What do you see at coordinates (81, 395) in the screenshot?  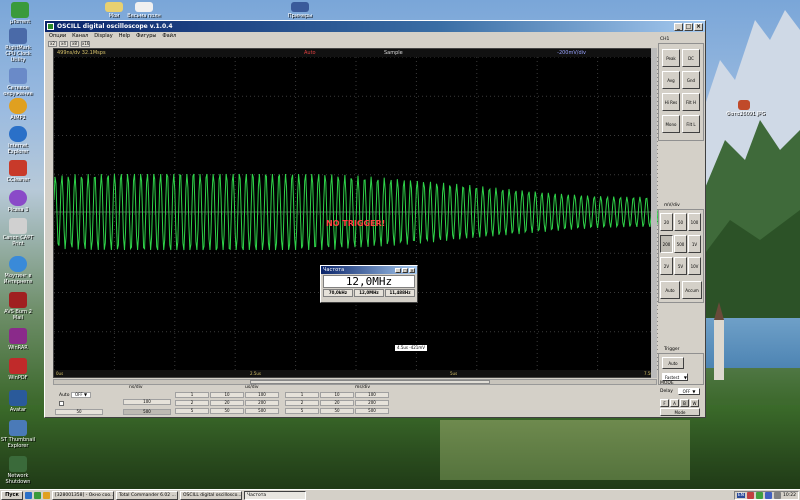 I see `auto-select: OFF ▼` at bounding box center [81, 395].